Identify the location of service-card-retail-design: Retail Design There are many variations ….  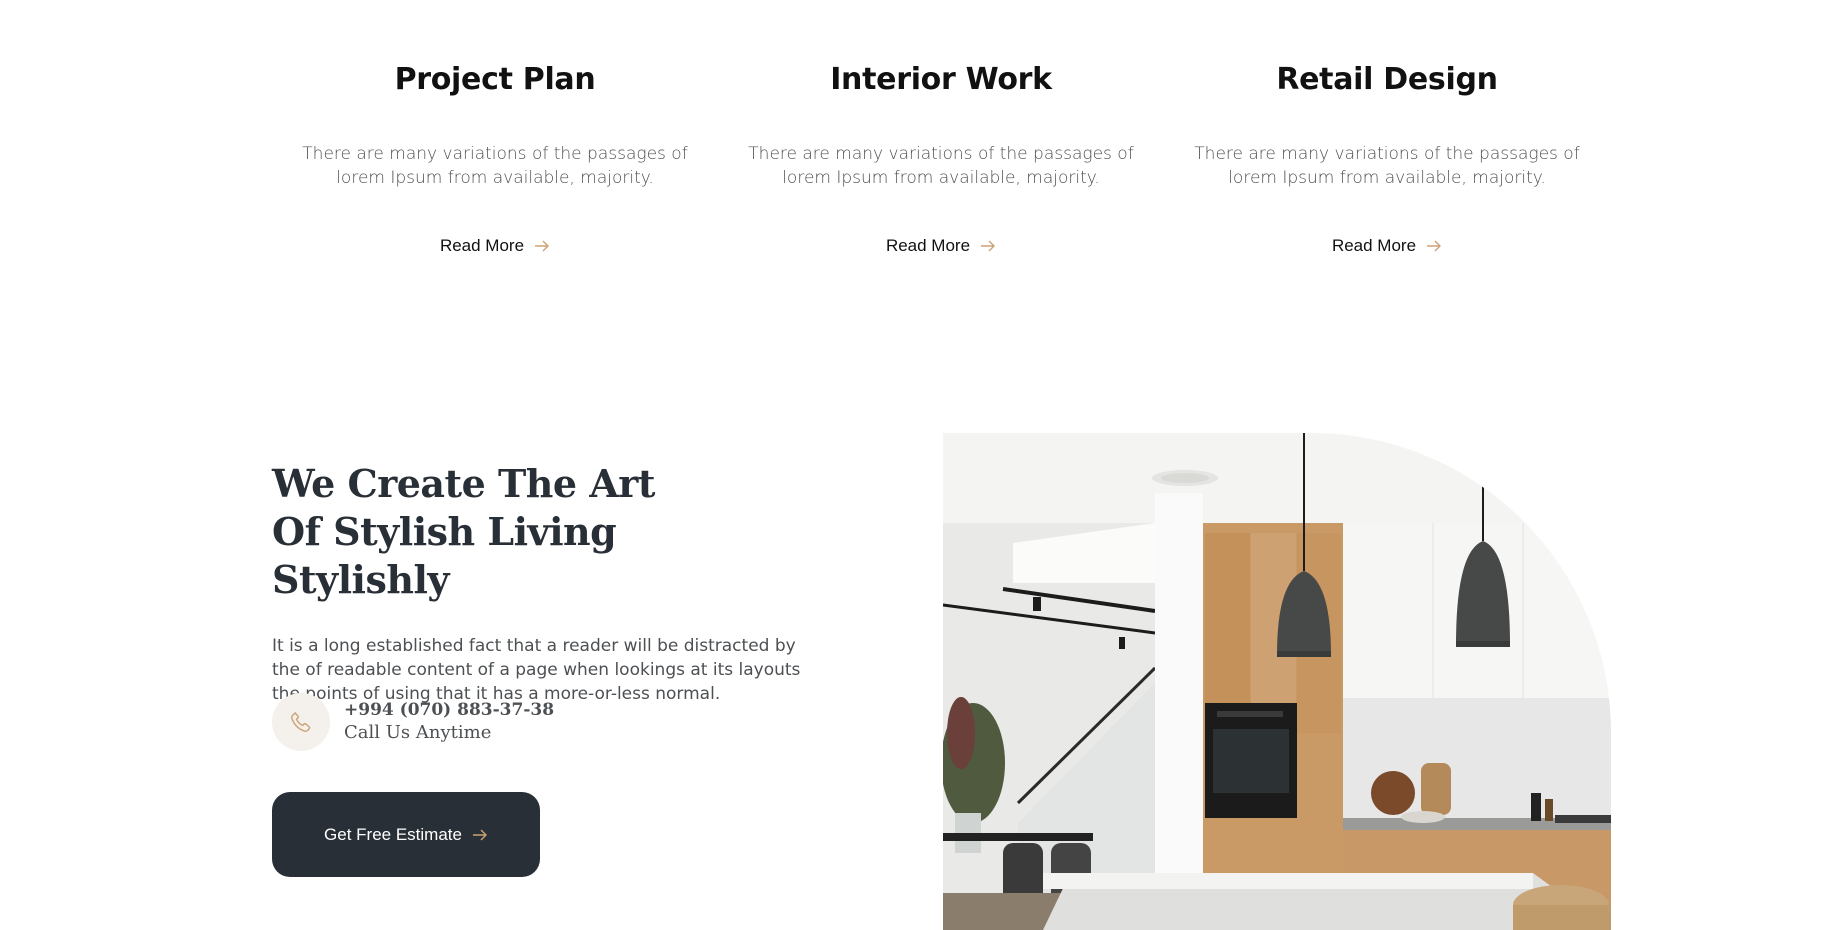
(1387, 158).